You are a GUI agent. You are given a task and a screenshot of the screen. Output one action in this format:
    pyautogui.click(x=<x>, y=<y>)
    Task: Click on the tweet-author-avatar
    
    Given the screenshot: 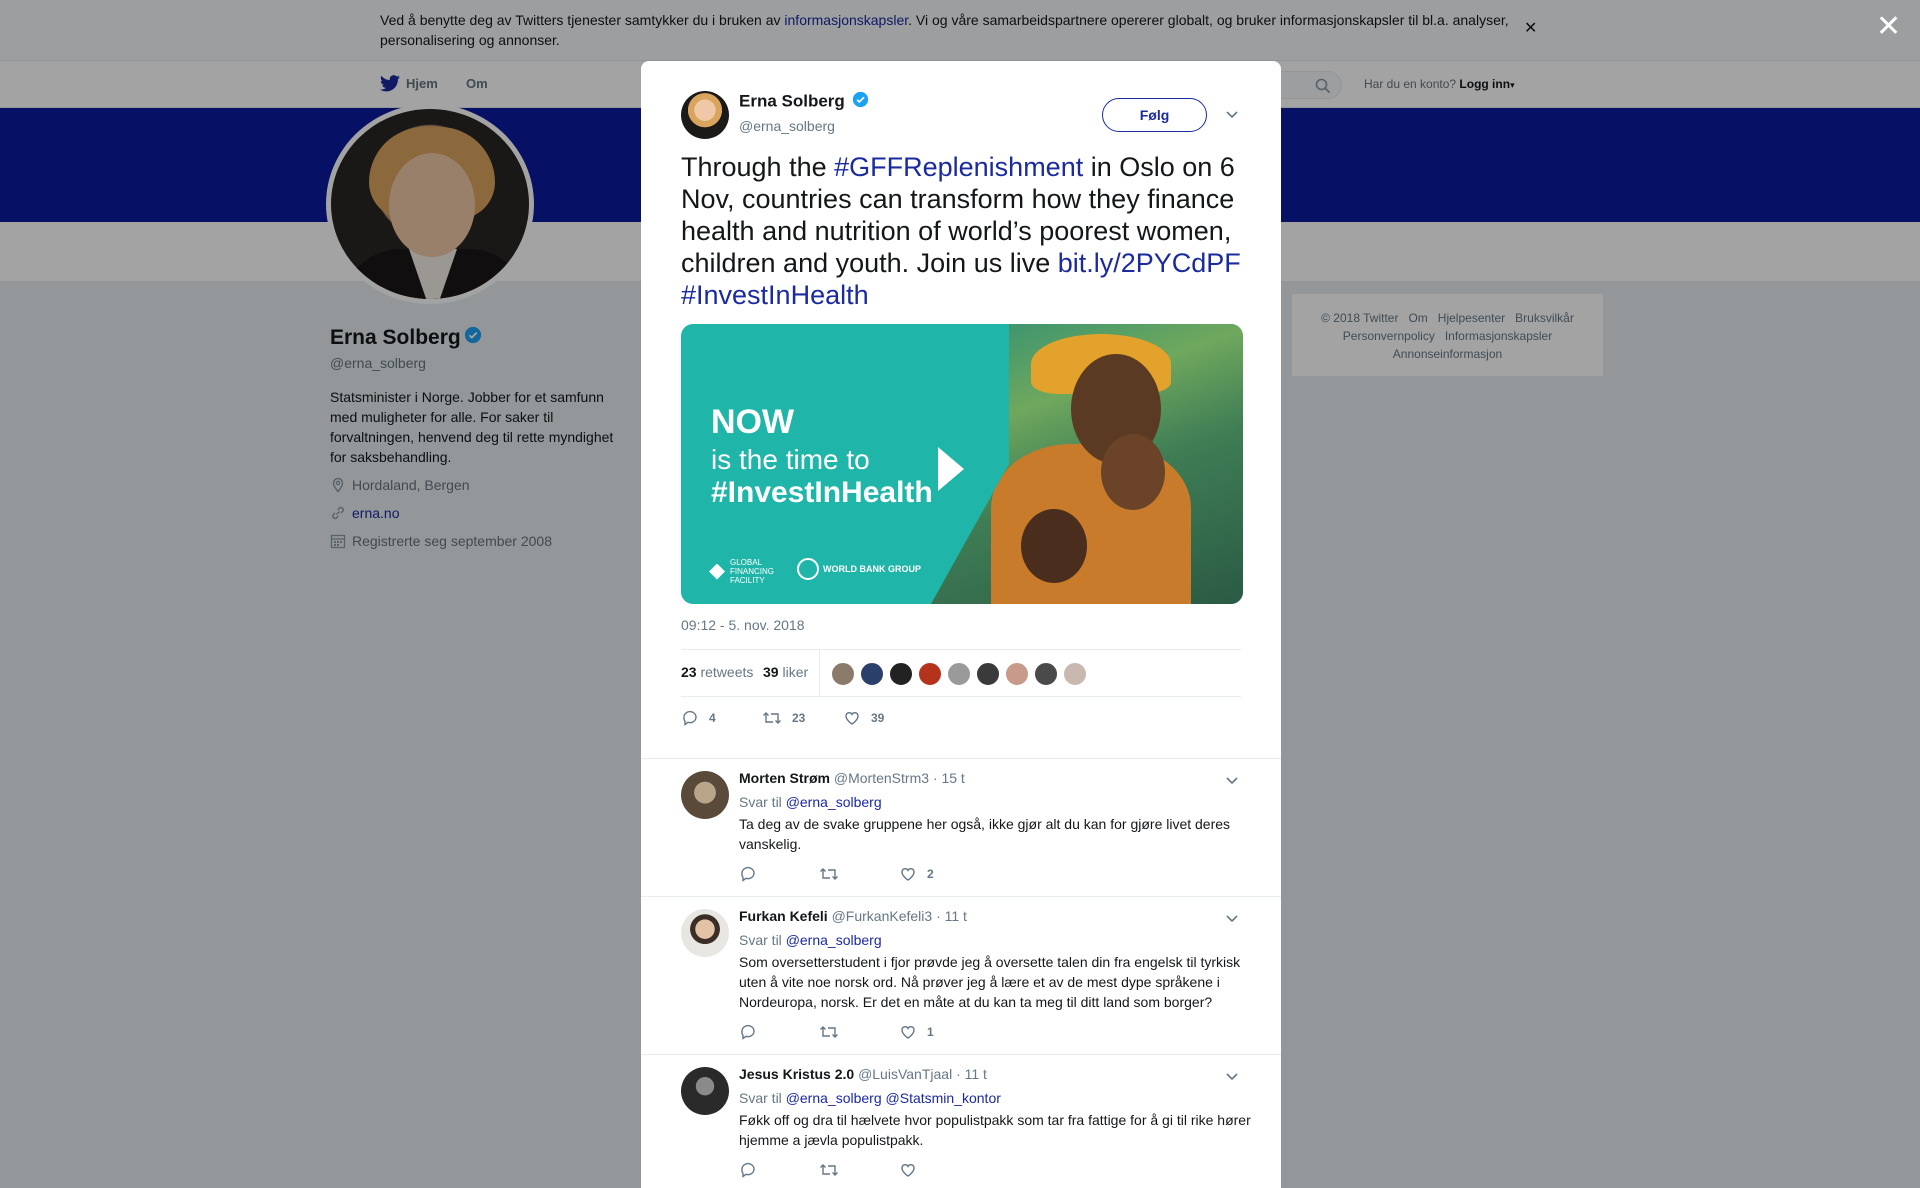 What is the action you would take?
    pyautogui.click(x=705, y=115)
    